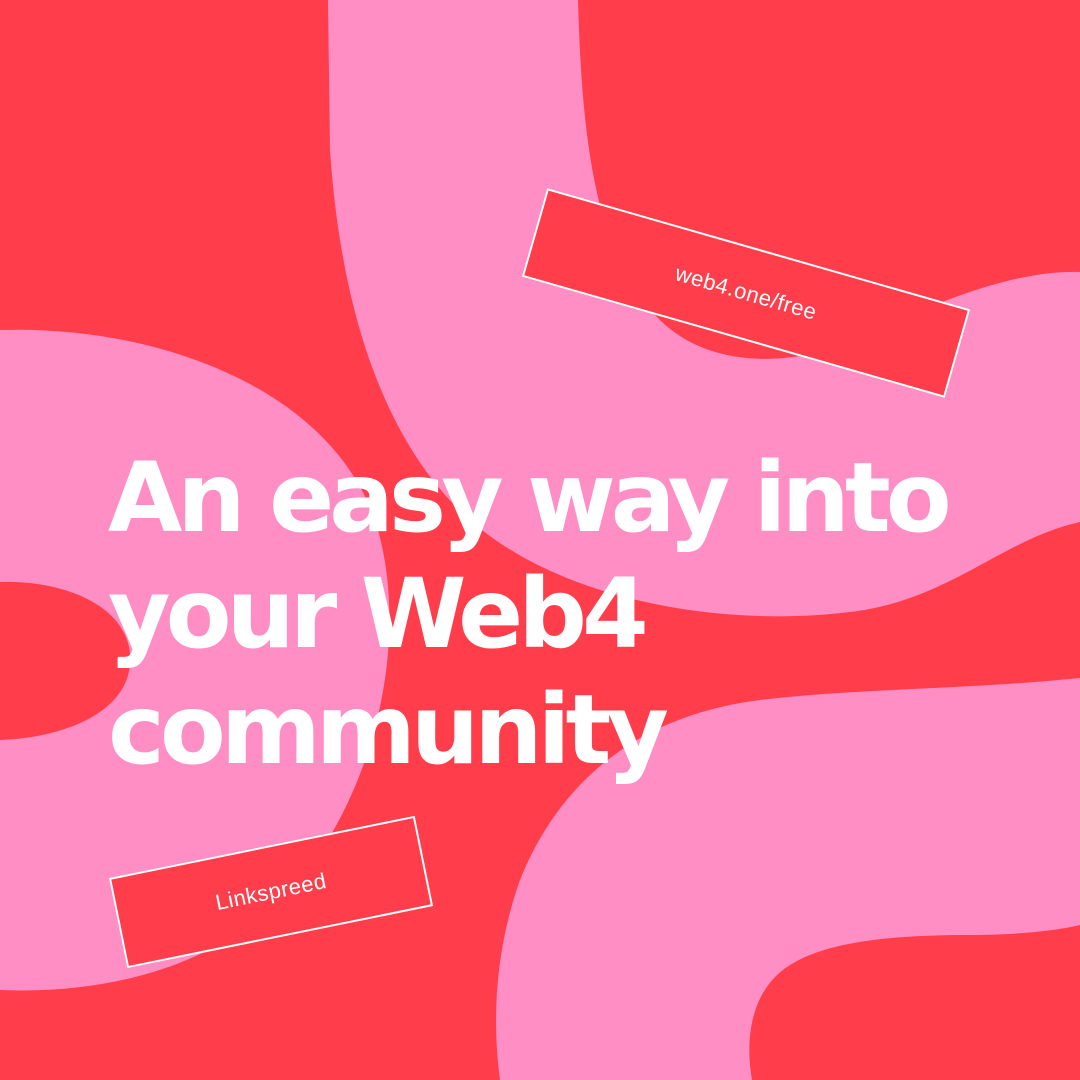 The image size is (1080, 1080). What do you see at coordinates (388, 730) in the screenshot?
I see `headline-line-3: community` at bounding box center [388, 730].